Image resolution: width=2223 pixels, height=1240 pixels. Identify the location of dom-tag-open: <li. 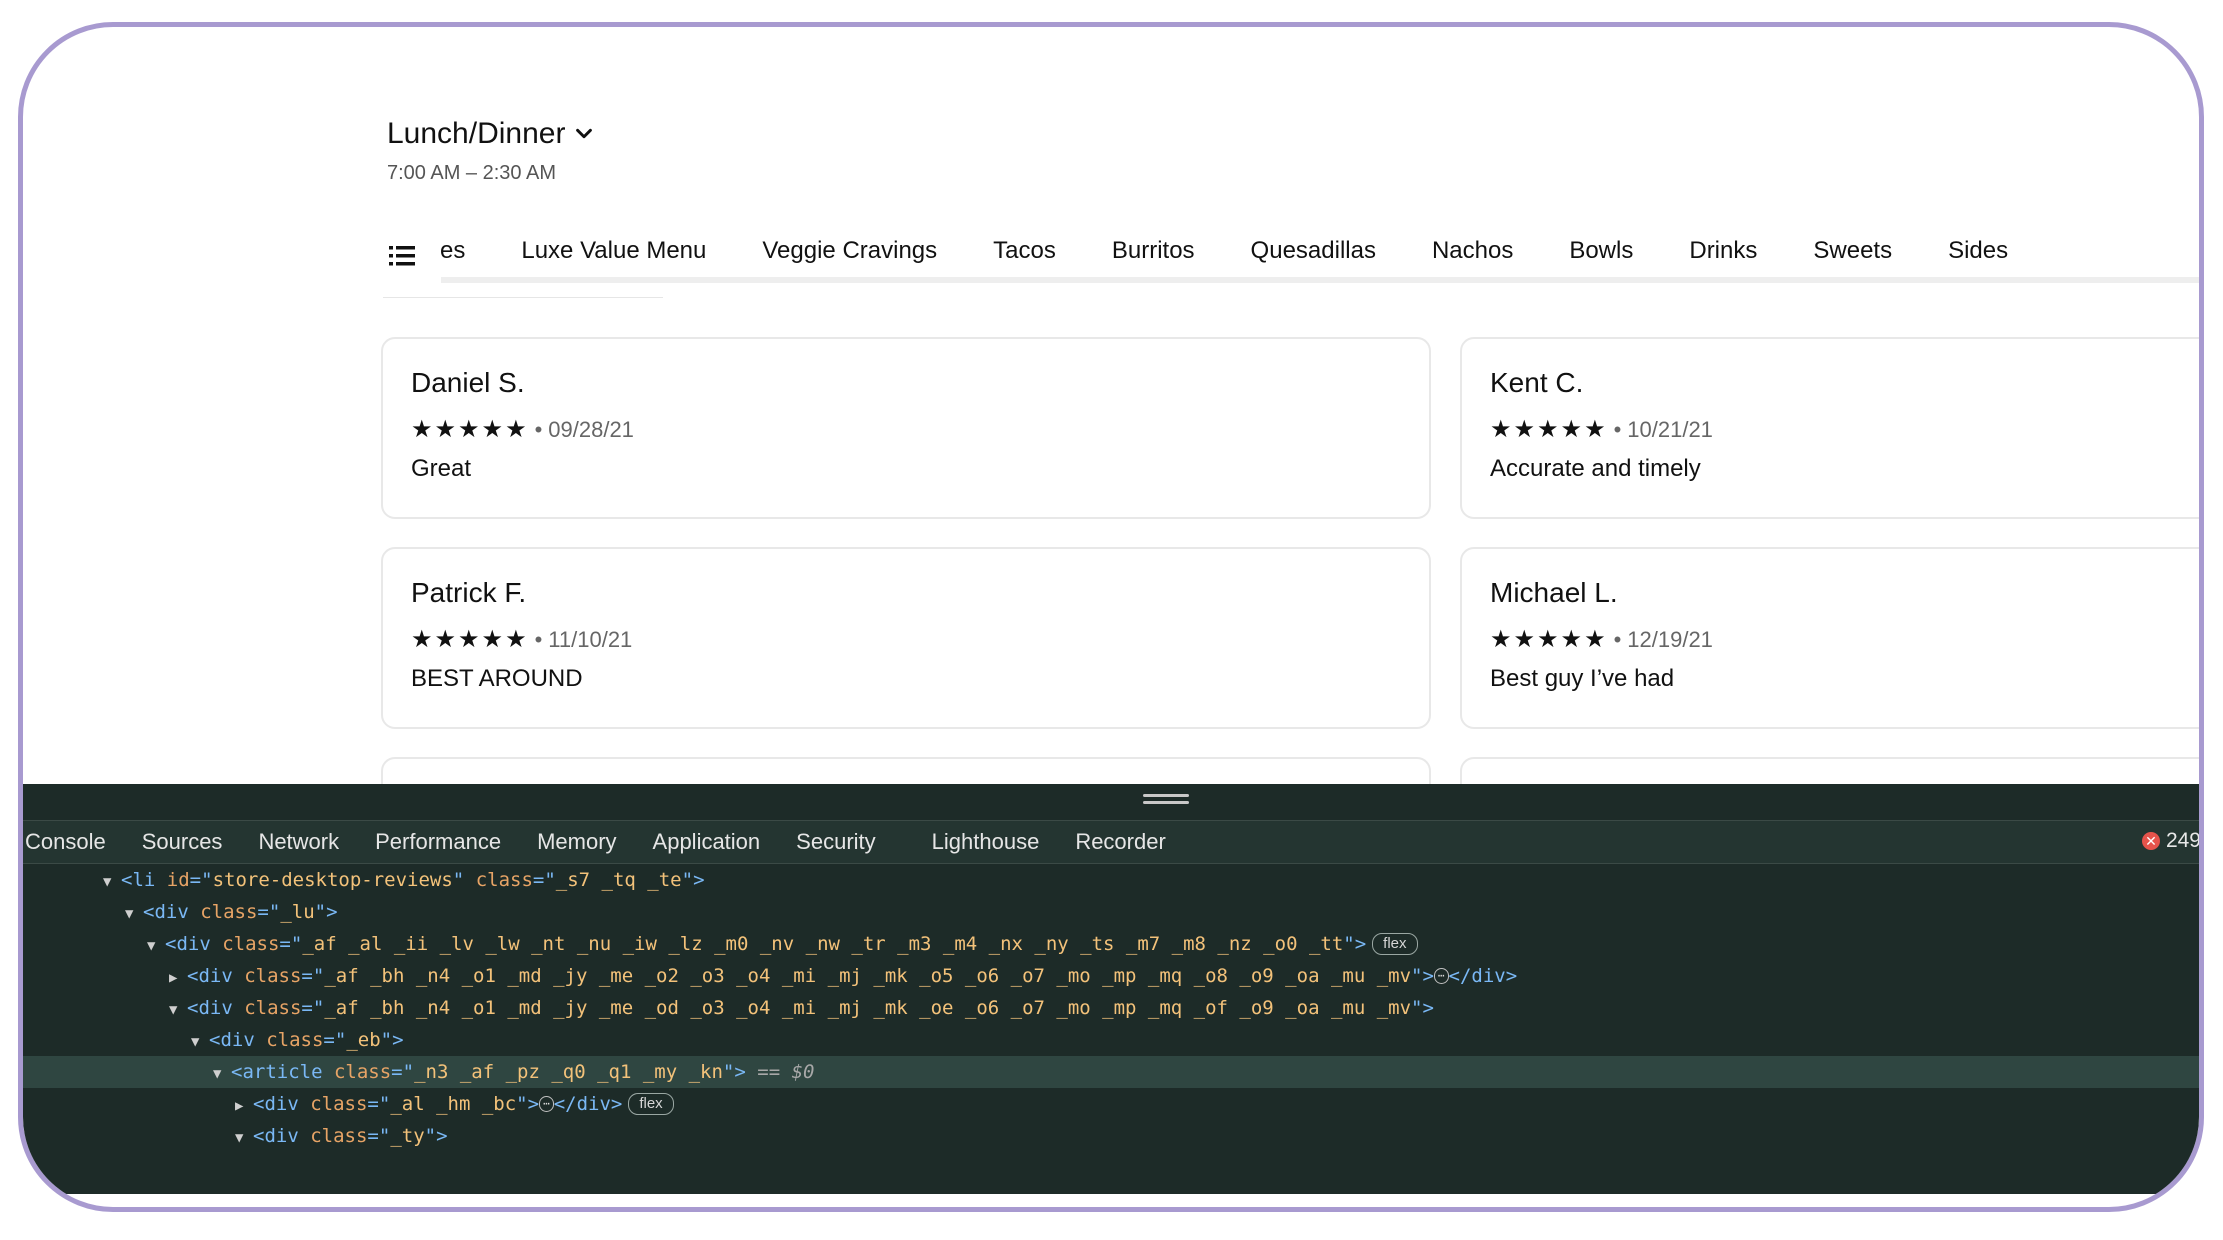
(138, 880).